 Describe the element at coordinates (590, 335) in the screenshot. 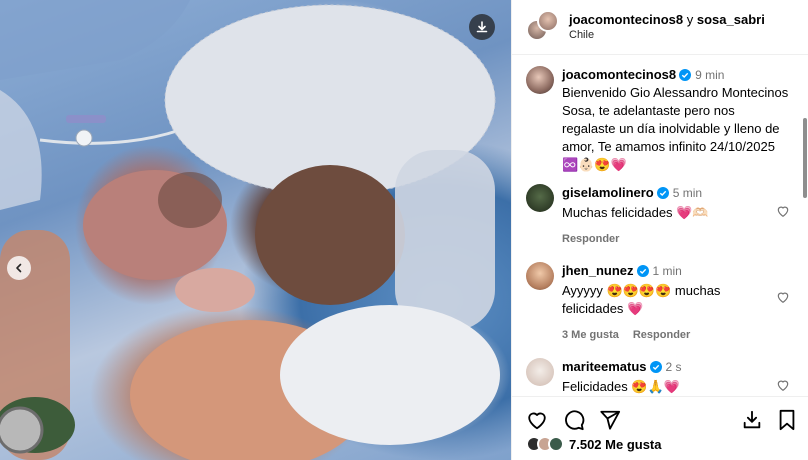

I see `comment-likes: 3 Me gusta` at that location.